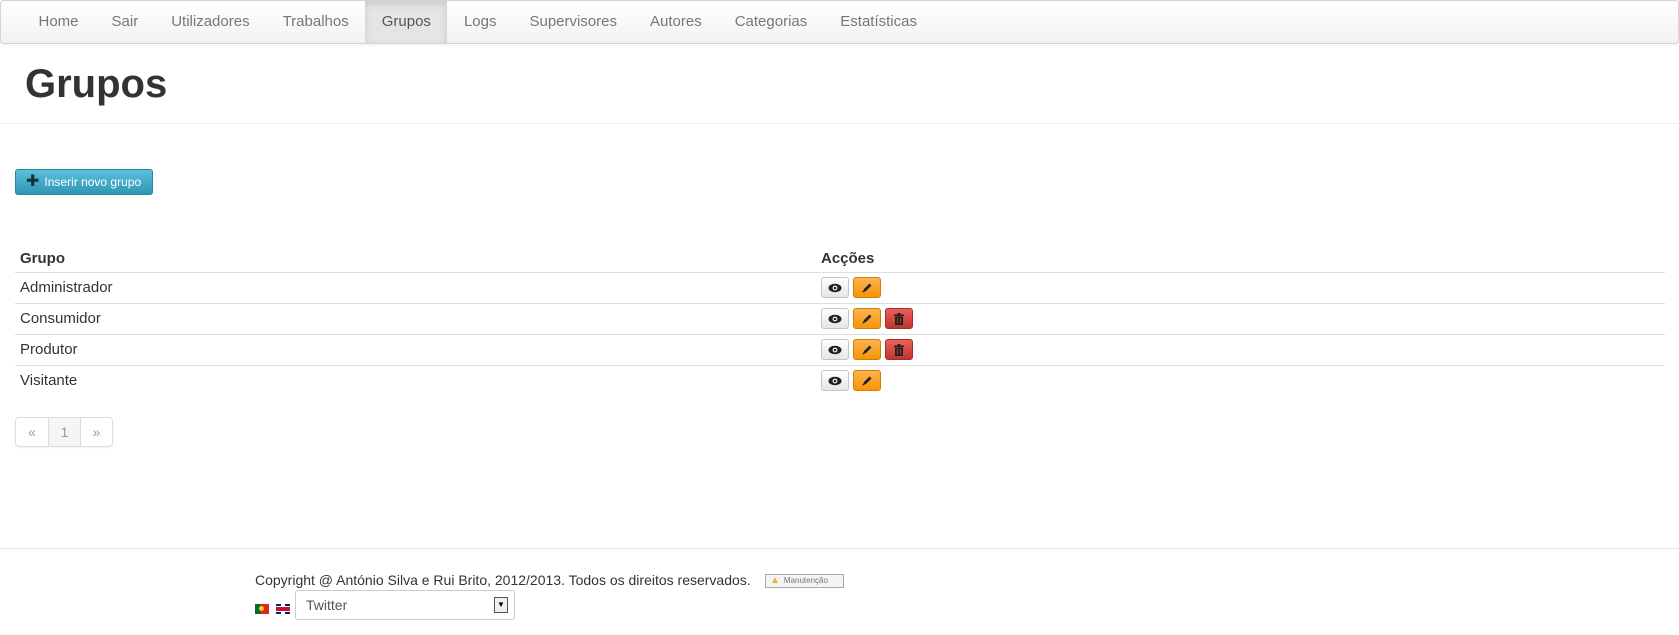  What do you see at coordinates (262, 609) in the screenshot?
I see `portugal-flag-icon` at bounding box center [262, 609].